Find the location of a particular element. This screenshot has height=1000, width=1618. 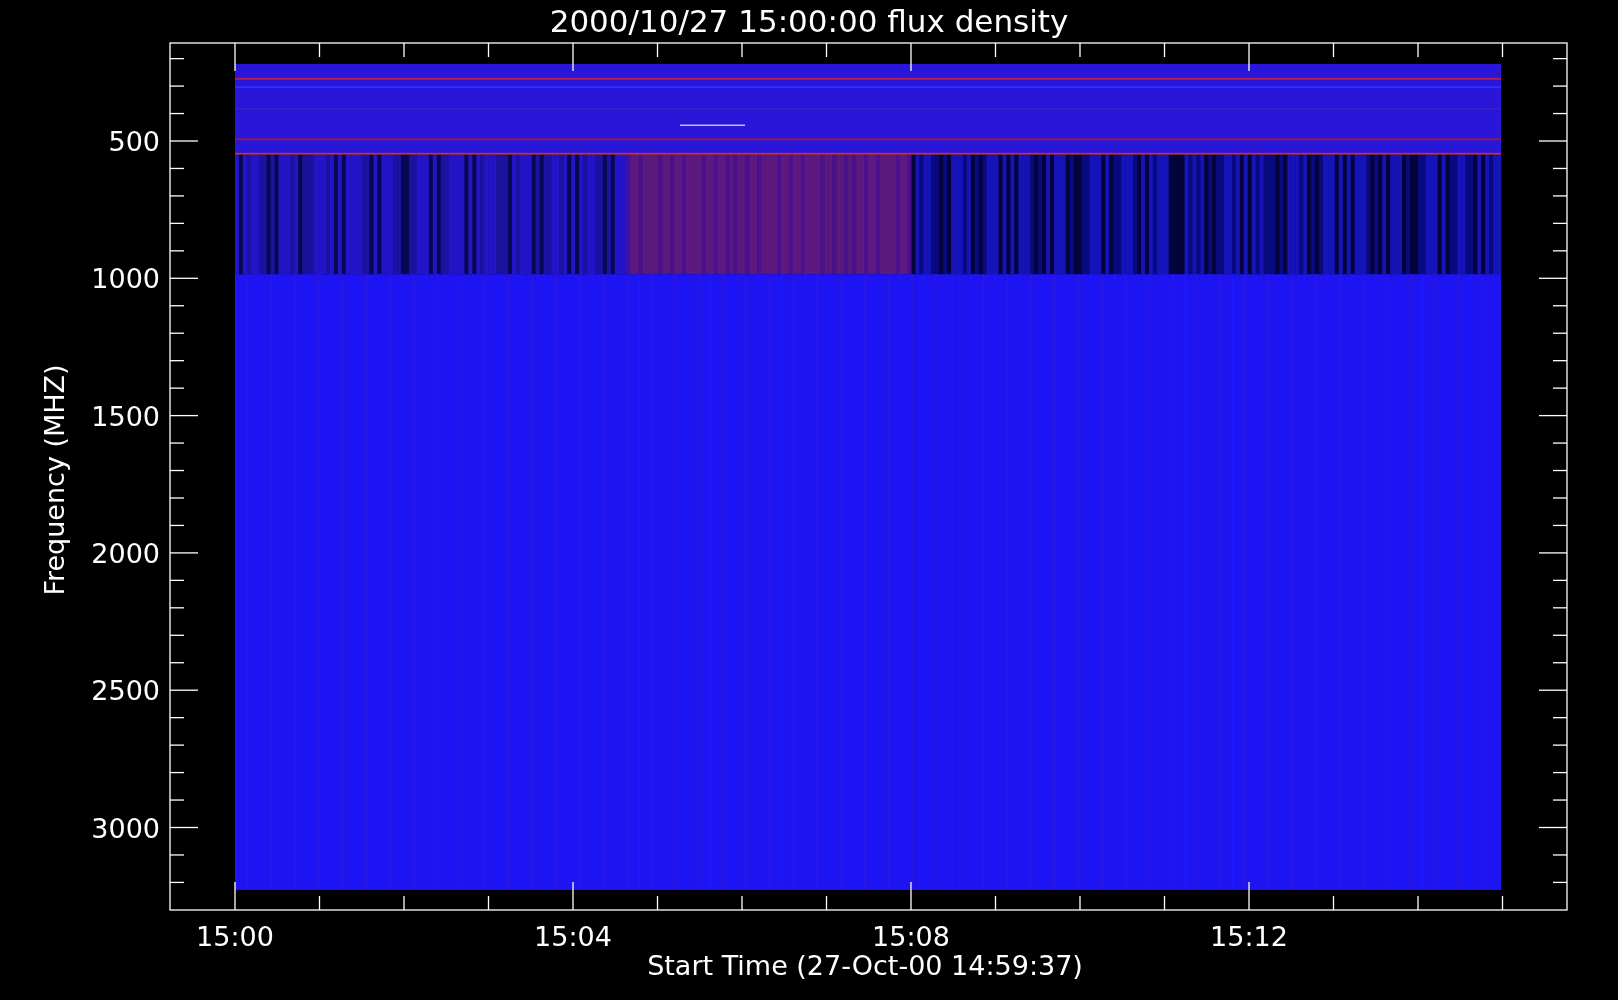

y-tick-label: 2500 is located at coordinates (125, 691).